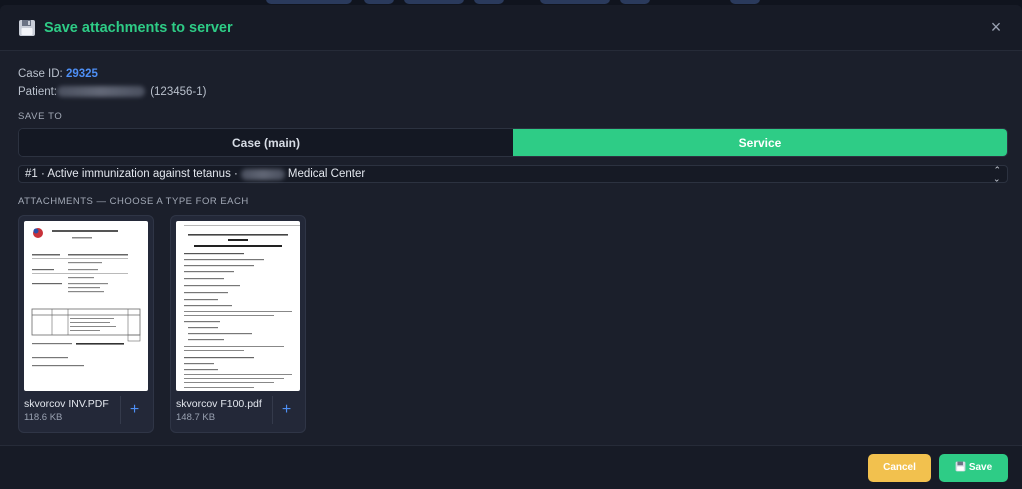 This screenshot has height=489, width=1022. I want to click on save-button-label: Save, so click(980, 467).